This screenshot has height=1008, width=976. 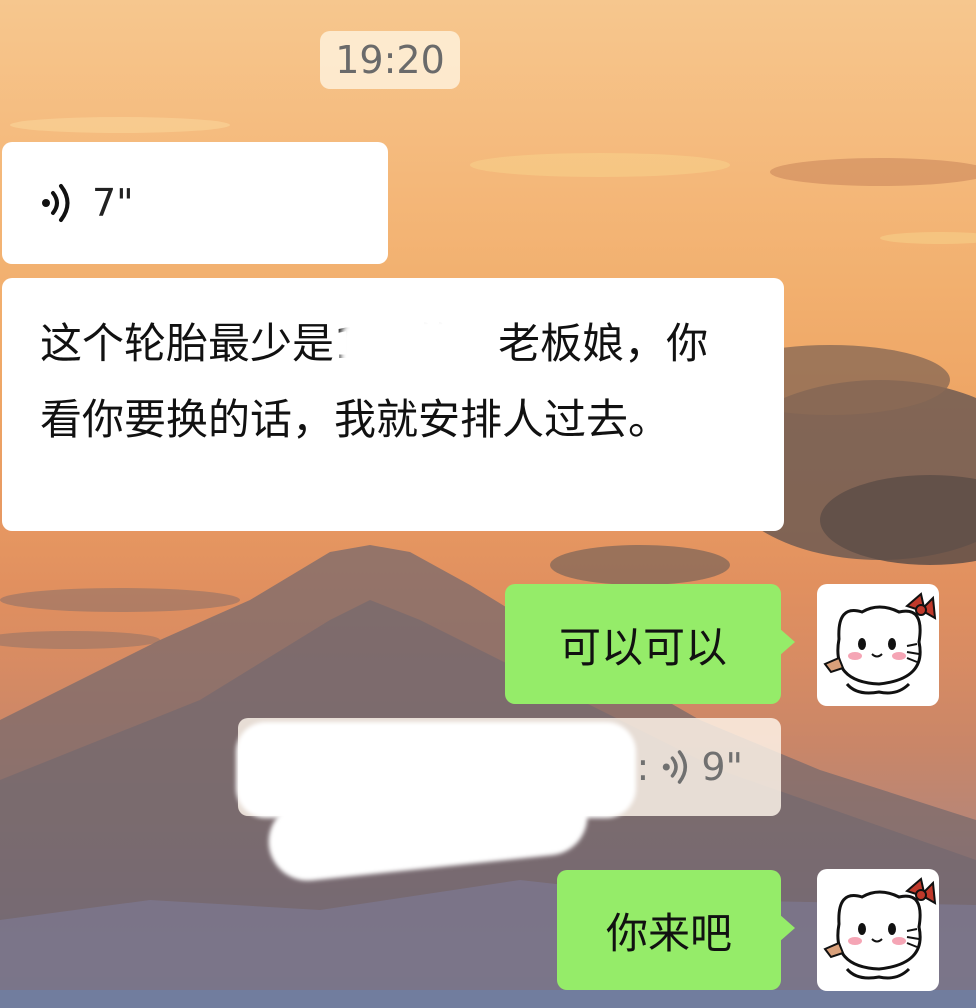 I want to click on message-text: 你来吧, so click(x=668, y=933).